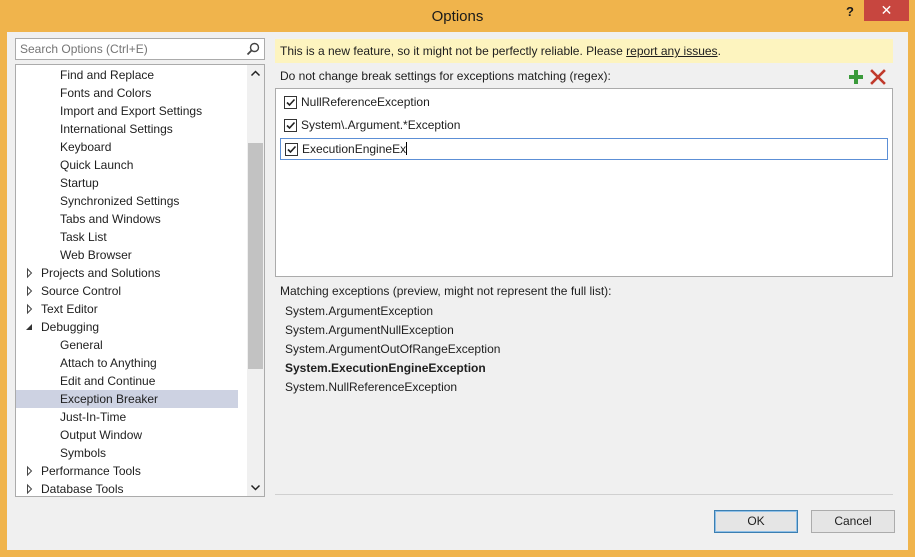  I want to click on pattern-row: System\.Argument.*Exception, so click(584, 126).